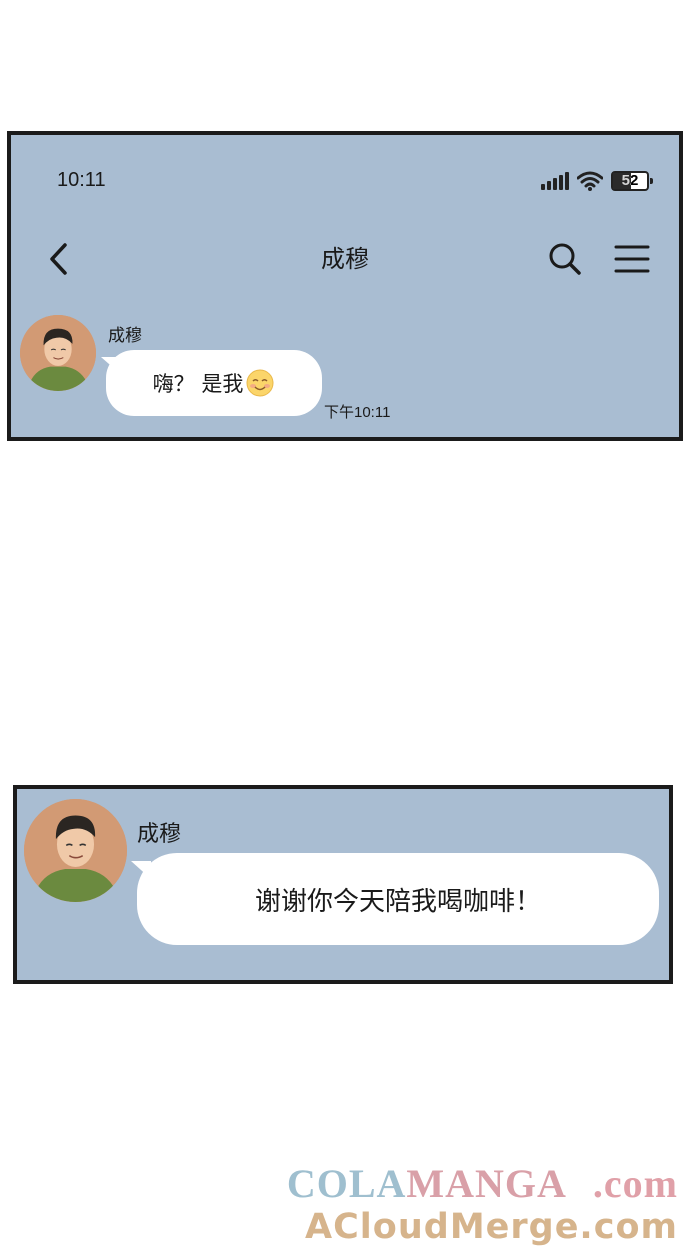 The width and height of the screenshot is (690, 1253). I want to click on message-bubble: 嗨？ 是我, so click(214, 383).